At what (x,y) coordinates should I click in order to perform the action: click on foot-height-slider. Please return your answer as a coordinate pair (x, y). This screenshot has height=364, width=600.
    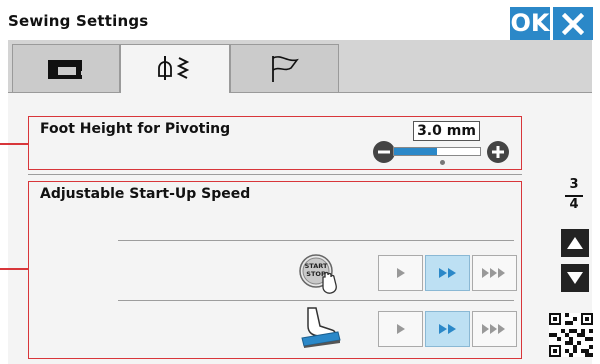
    Looking at the image, I should click on (437, 151).